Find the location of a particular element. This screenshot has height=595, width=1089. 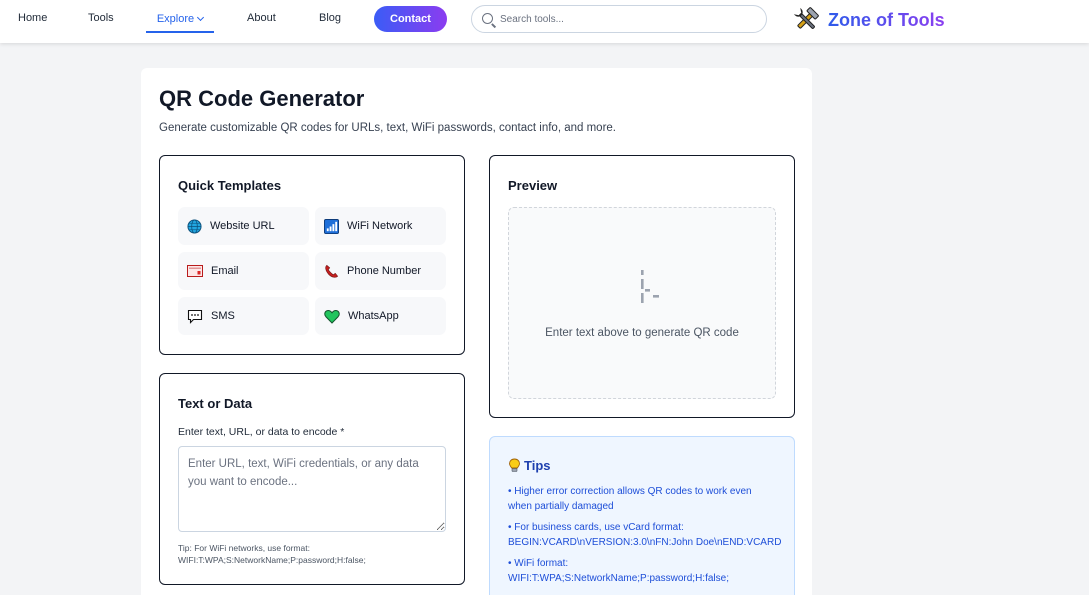

nav-tools: Tools is located at coordinates (101, 18).